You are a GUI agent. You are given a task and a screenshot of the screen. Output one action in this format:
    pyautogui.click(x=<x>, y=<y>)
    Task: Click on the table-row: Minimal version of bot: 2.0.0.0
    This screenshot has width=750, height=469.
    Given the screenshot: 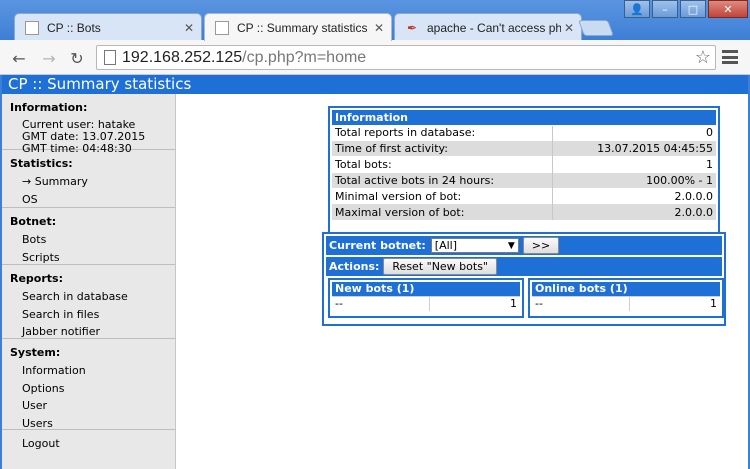 What is the action you would take?
    pyautogui.click(x=524, y=195)
    